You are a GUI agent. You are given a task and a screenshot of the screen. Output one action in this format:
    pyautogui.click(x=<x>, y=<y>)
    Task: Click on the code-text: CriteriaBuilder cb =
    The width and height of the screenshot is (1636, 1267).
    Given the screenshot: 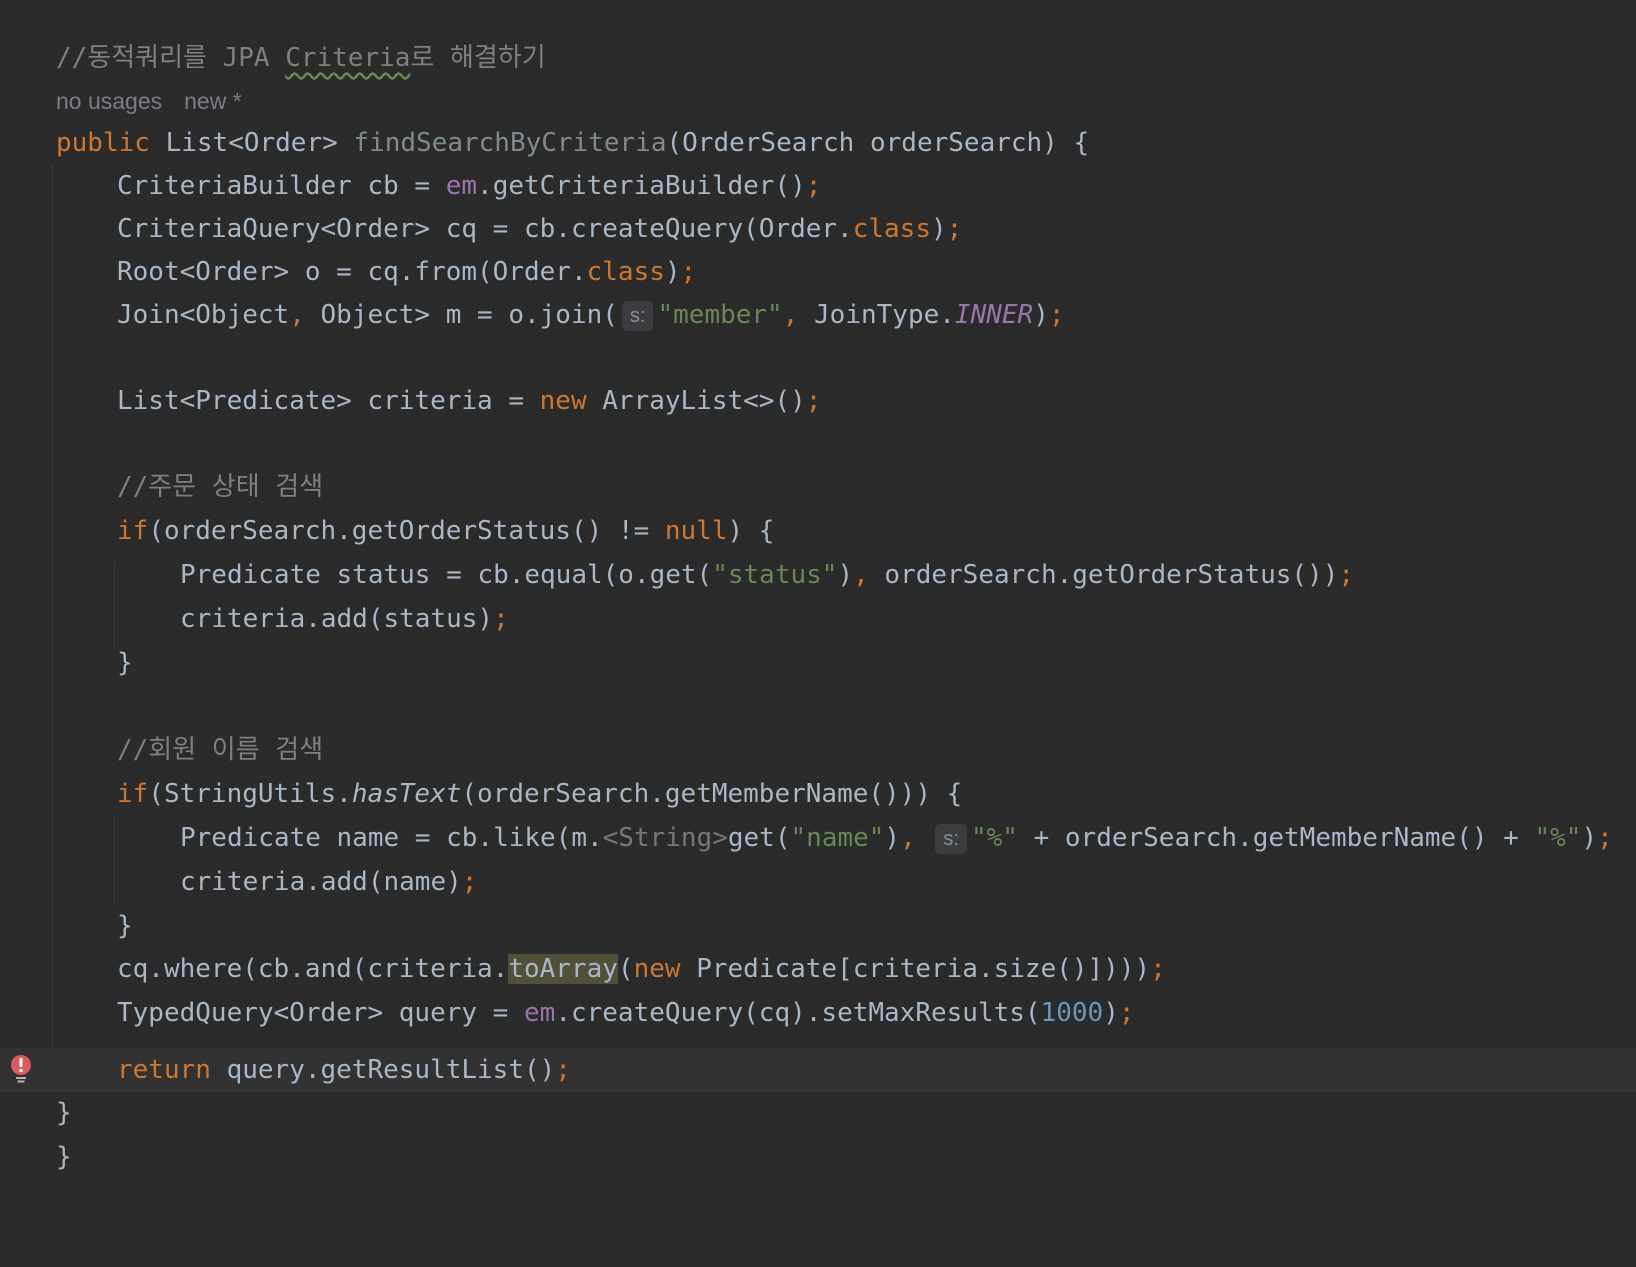 What is the action you would take?
    pyautogui.click(x=281, y=186)
    